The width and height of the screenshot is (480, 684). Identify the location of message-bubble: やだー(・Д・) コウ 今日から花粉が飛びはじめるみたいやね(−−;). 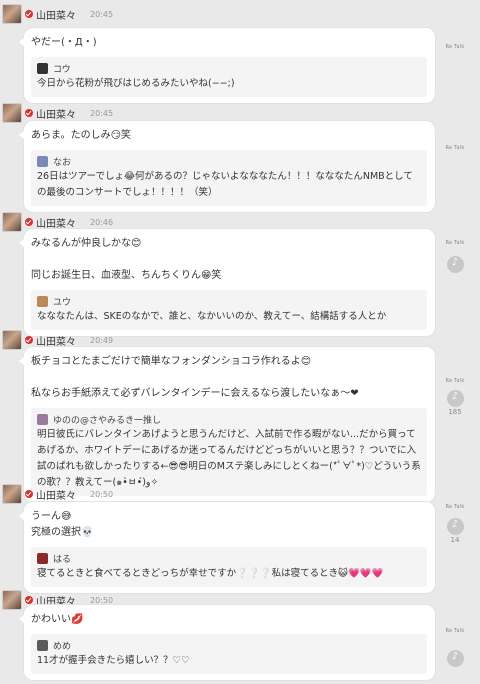
(227, 65).